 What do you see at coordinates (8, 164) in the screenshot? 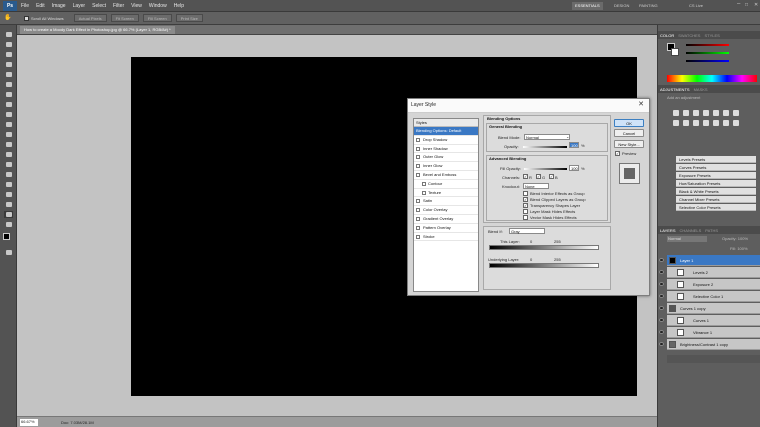
I see `dodge-tool-icon` at bounding box center [8, 164].